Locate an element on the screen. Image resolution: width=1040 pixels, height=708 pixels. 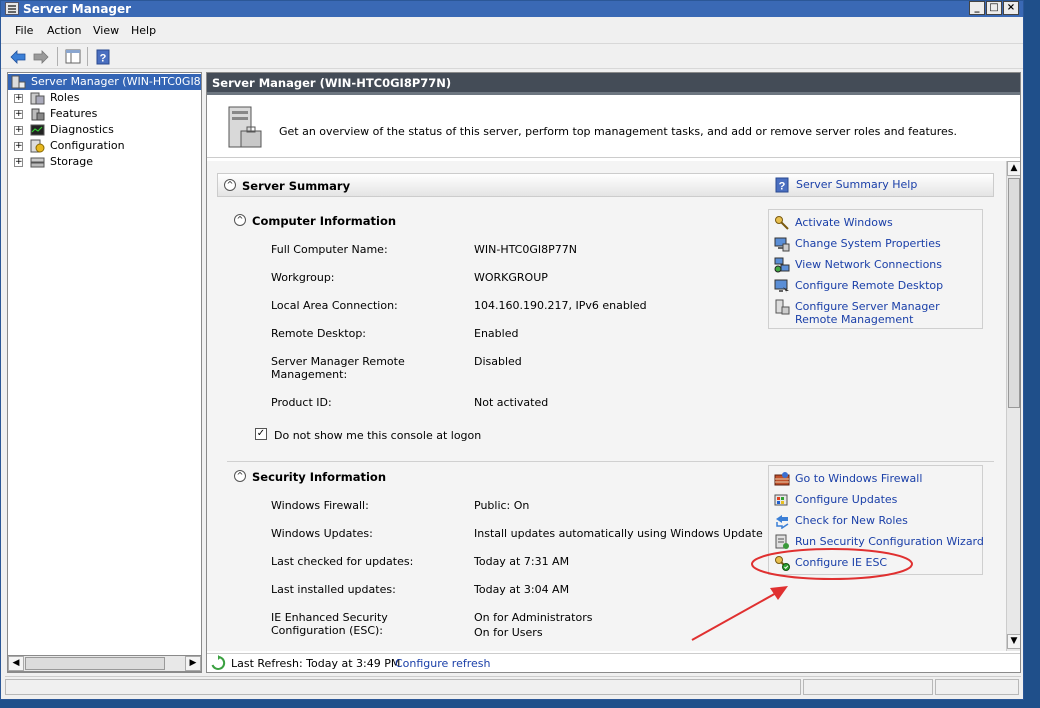
tree-item-diagnostics: + Diagnostics is located at coordinates (104, 130).